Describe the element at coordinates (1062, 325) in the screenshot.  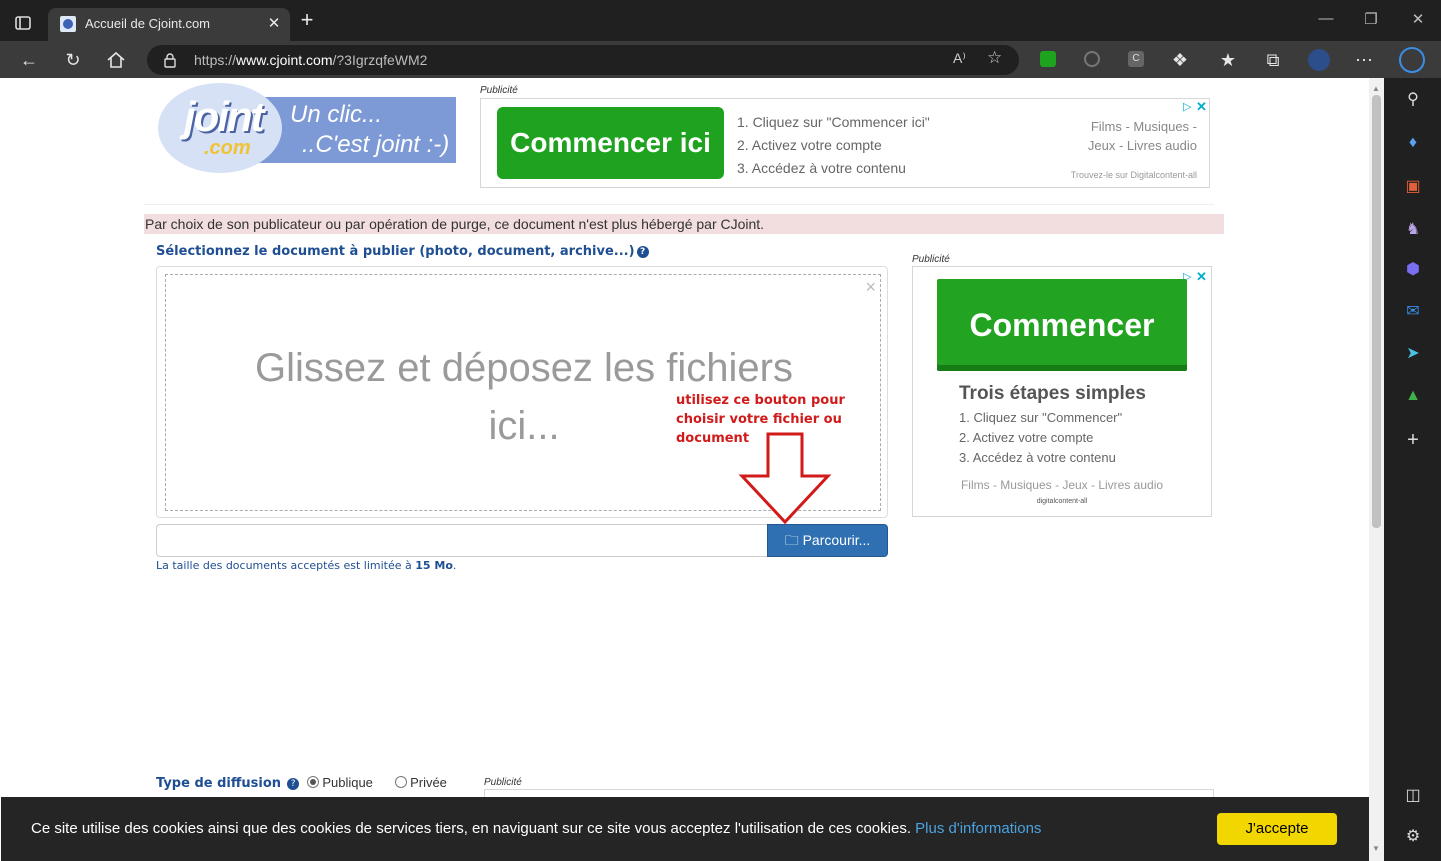
I see `ad-right-cta-button: Commencer` at that location.